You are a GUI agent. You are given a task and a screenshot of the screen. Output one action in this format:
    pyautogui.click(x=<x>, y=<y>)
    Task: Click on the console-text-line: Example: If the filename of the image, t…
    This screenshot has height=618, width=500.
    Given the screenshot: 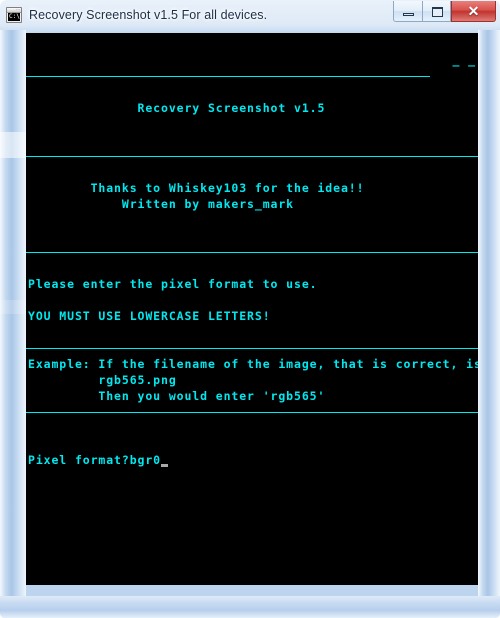 What is the action you would take?
    pyautogui.click(x=253, y=364)
    